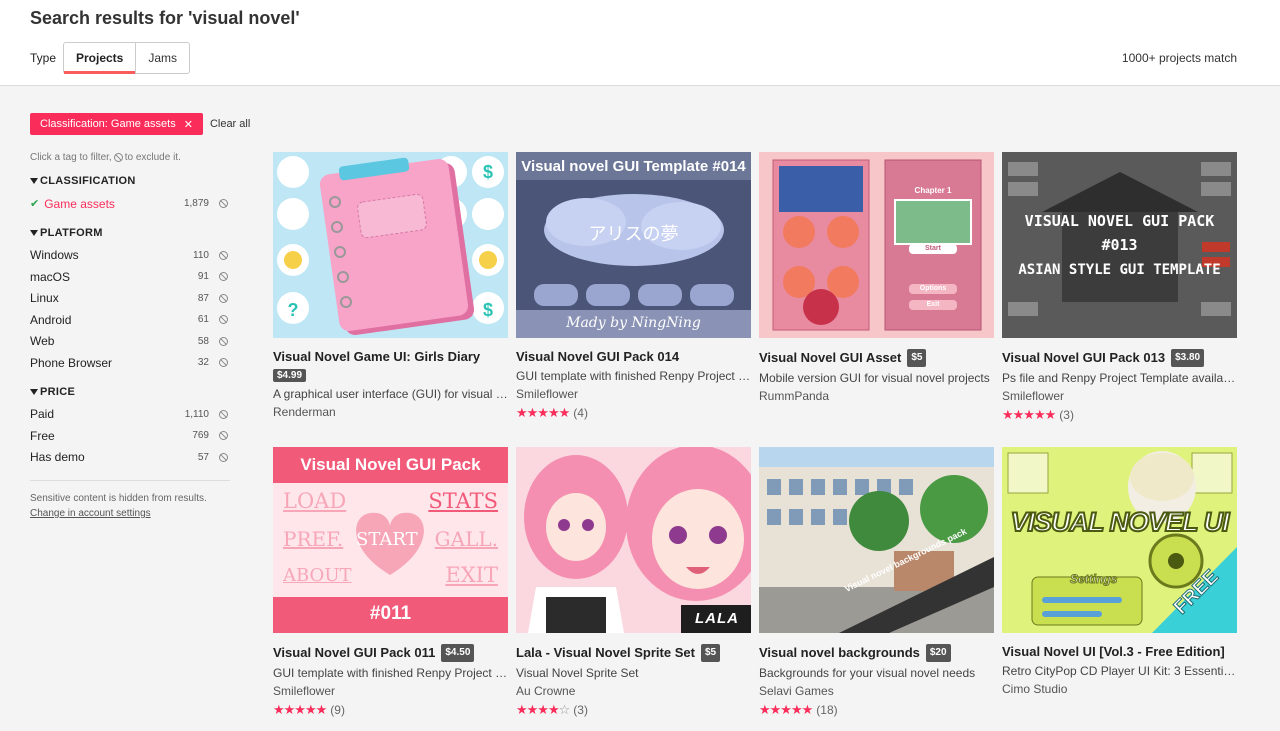 Image resolution: width=1280 pixels, height=731 pixels. What do you see at coordinates (57, 457) in the screenshot?
I see `filter-item-label: Has demo` at bounding box center [57, 457].